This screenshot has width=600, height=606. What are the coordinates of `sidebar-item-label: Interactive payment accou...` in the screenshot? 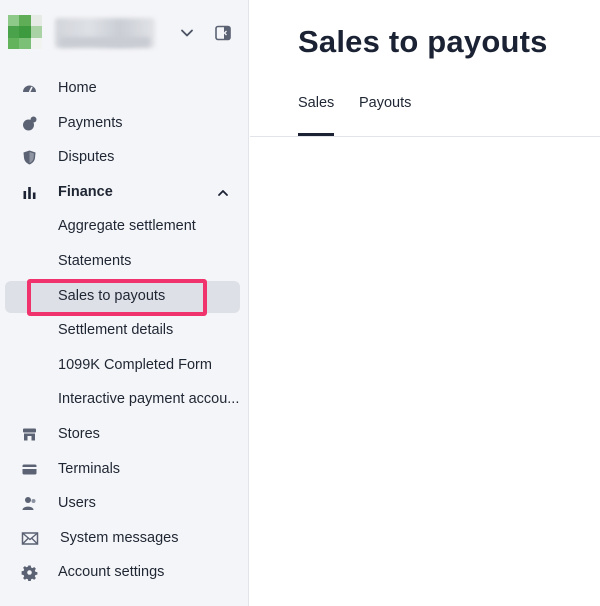 It's located at (149, 399).